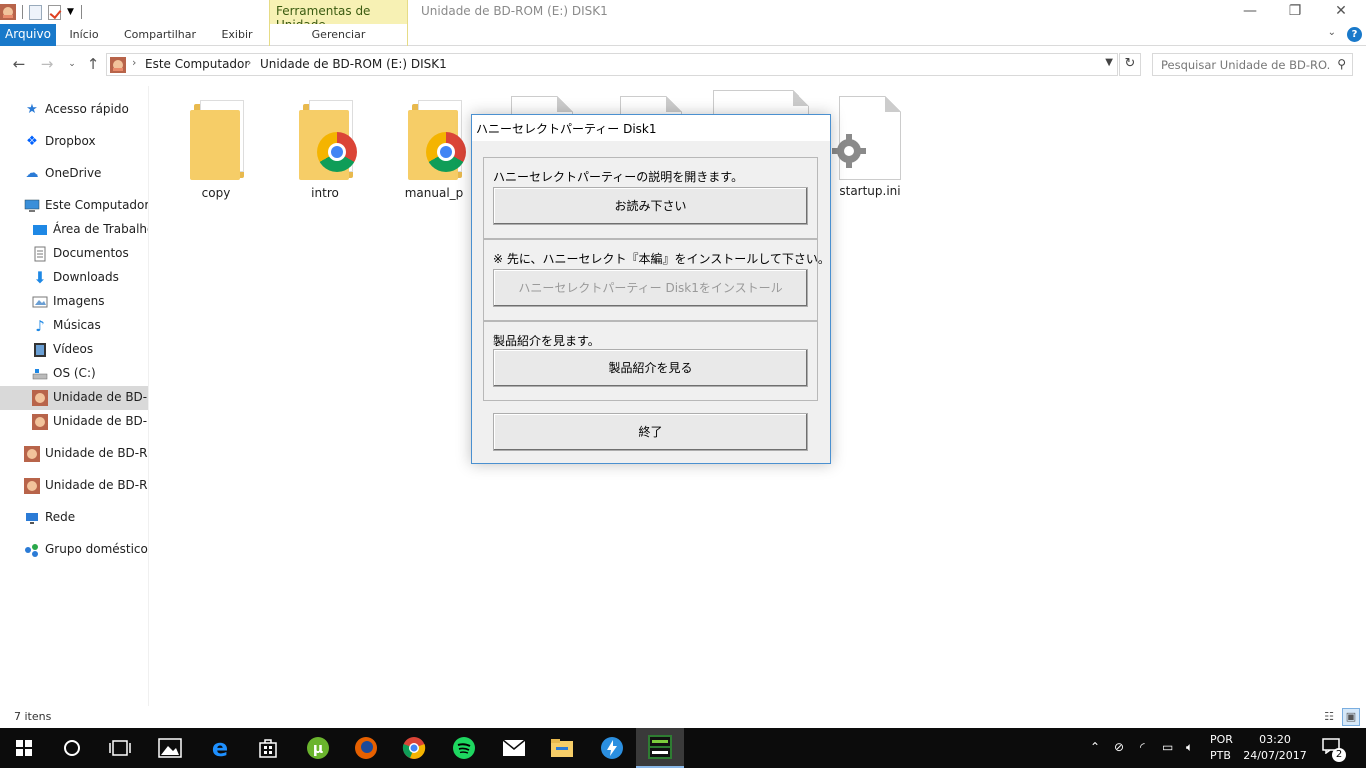 The height and width of the screenshot is (775, 1366). What do you see at coordinates (74, 302) in the screenshot?
I see `nav-item-imagens: Imagens` at bounding box center [74, 302].